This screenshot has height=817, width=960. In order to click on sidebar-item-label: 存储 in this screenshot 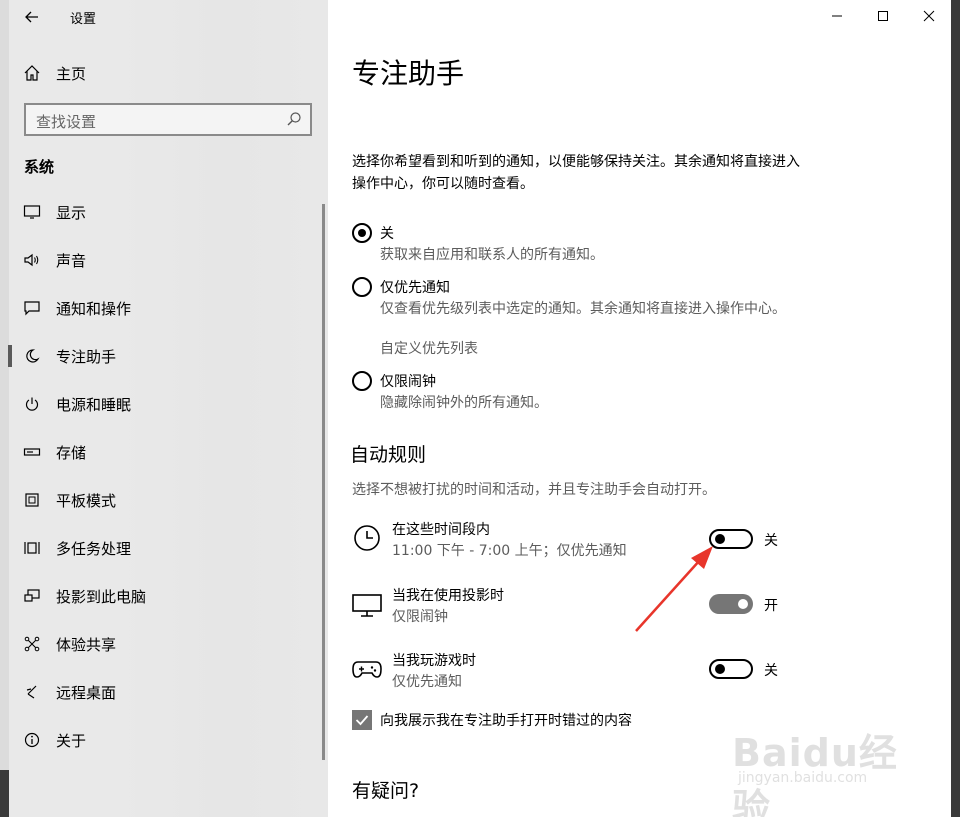, I will do `click(71, 453)`.